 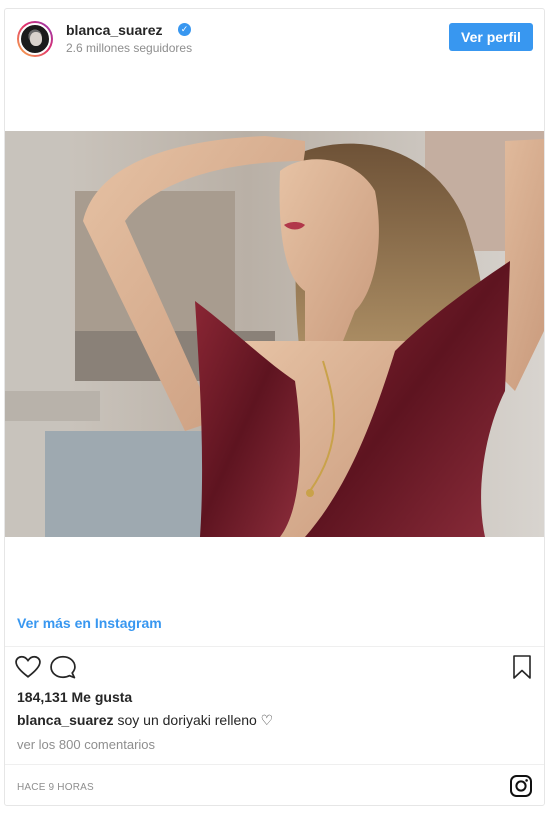 What do you see at coordinates (65, 720) in the screenshot?
I see `caption-username: blanca_suarez` at bounding box center [65, 720].